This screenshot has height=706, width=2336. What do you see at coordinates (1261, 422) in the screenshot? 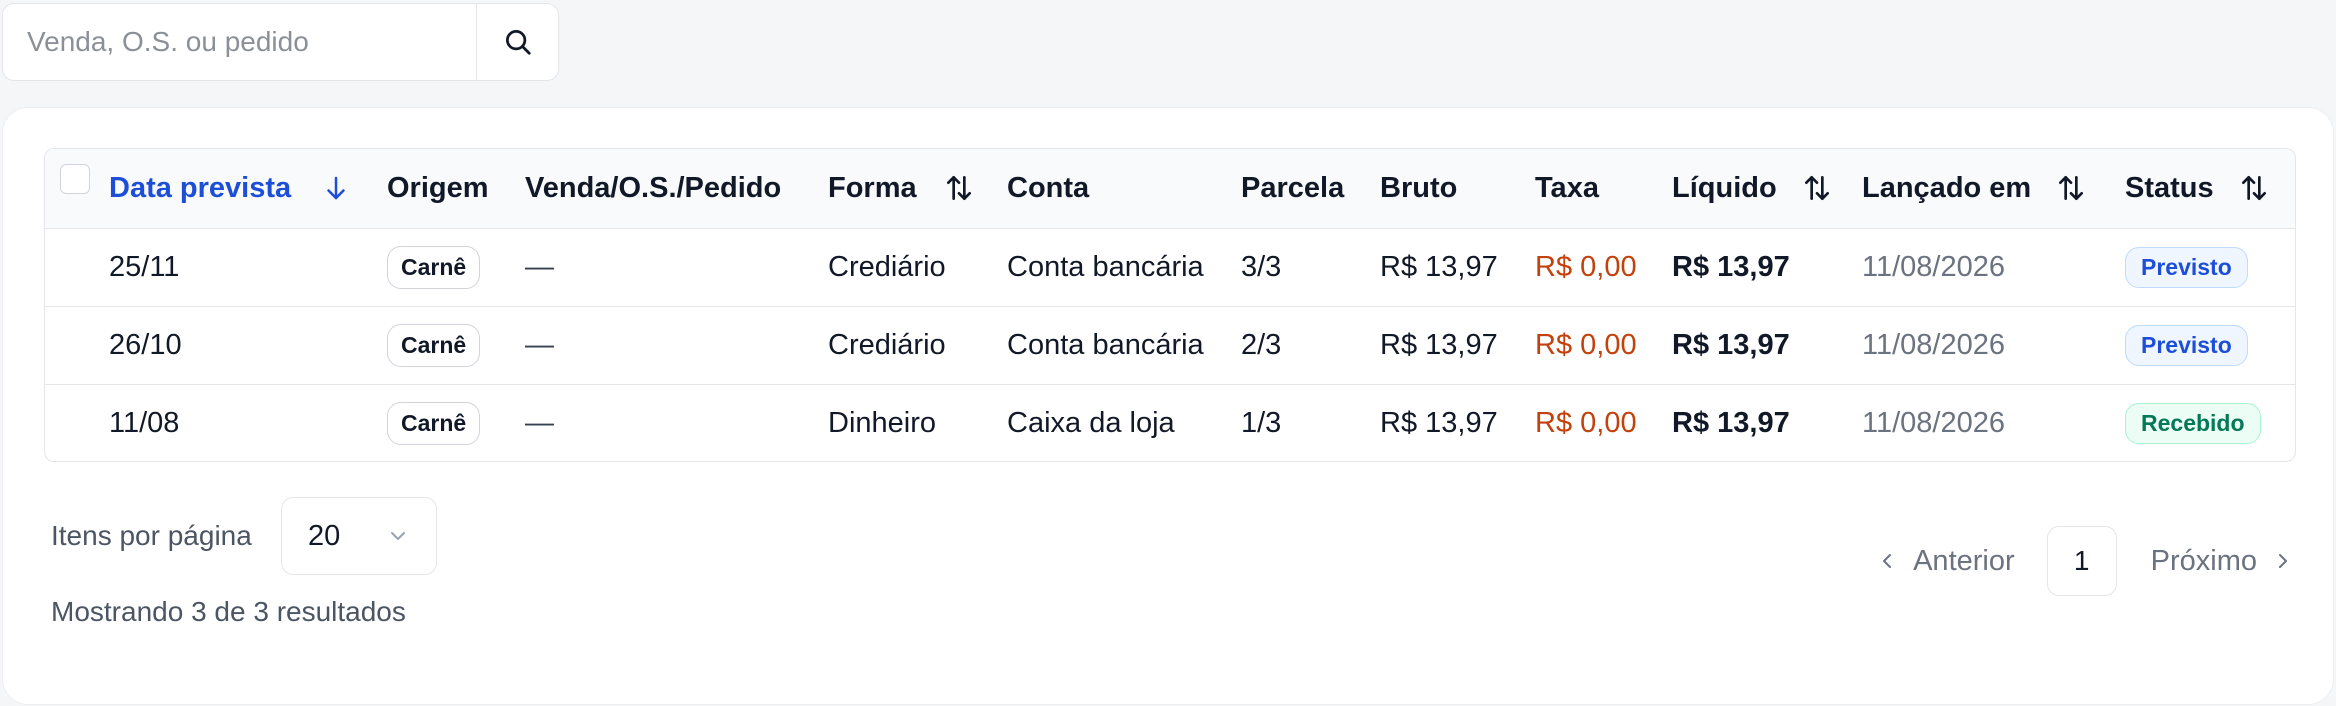
I see `cell-installment: 1/3` at bounding box center [1261, 422].